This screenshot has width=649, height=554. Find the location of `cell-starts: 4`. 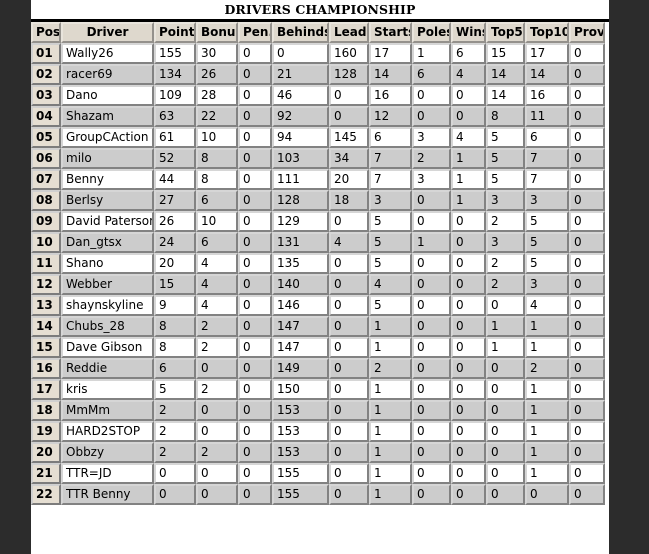

cell-starts: 4 is located at coordinates (390, 284).